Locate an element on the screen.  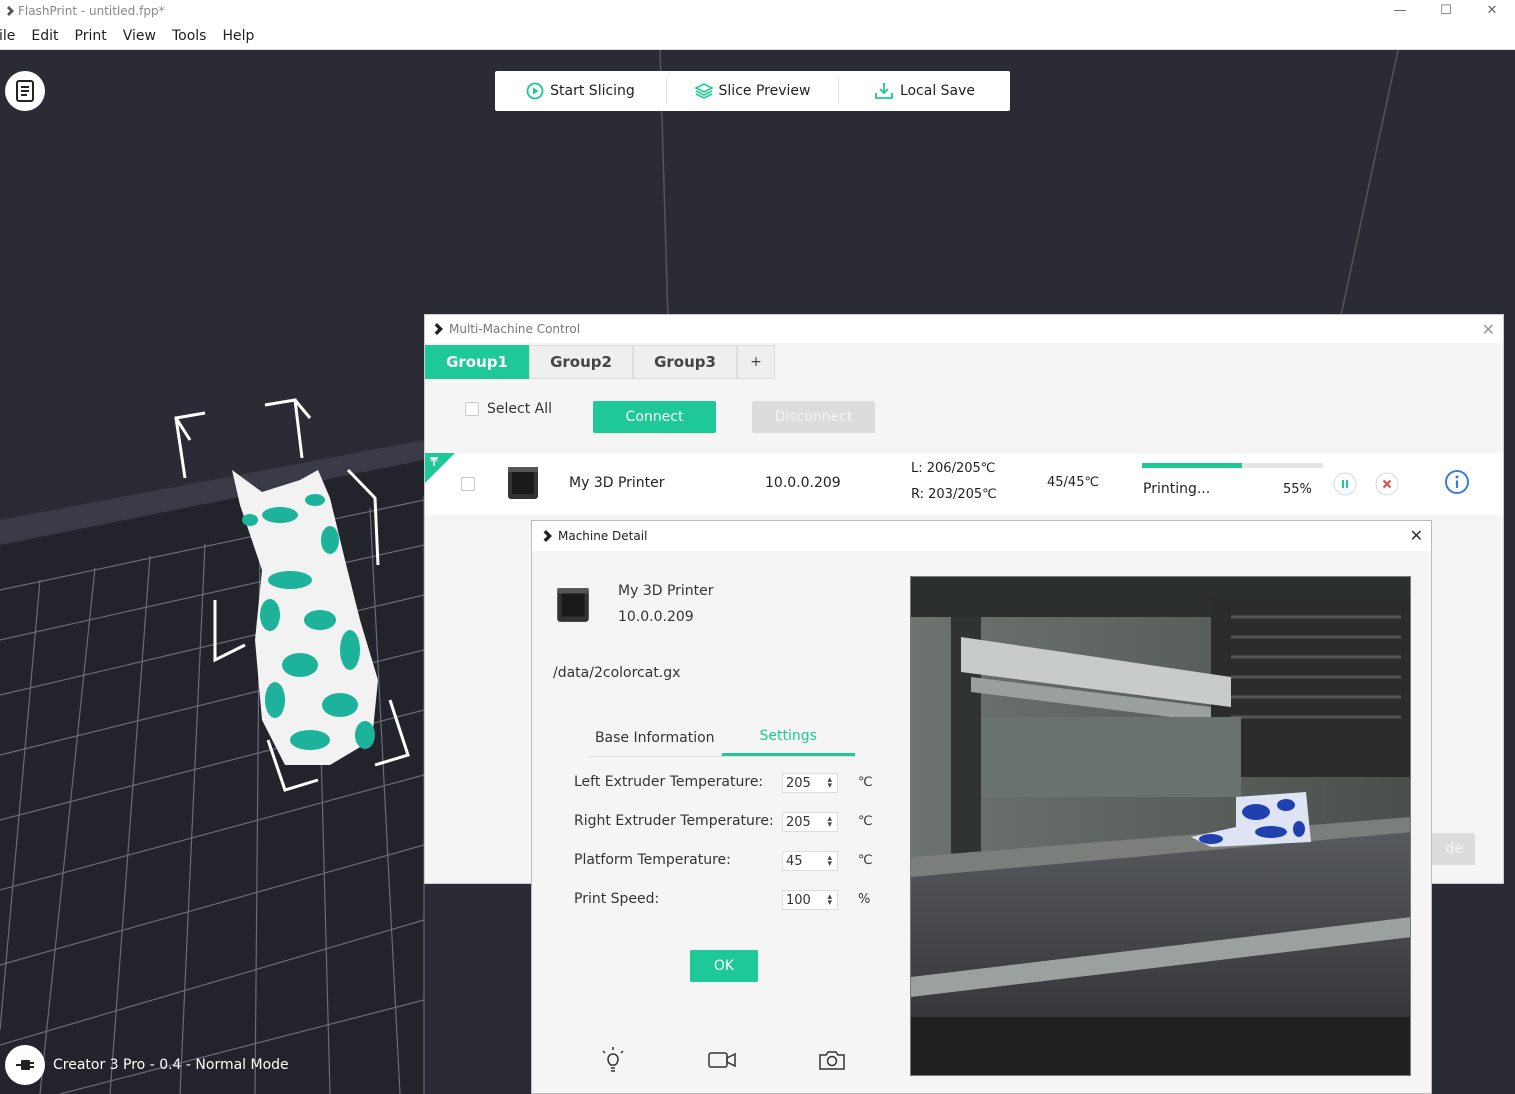
slicing-toolbar: Start Slicing Slice Preview Local Save is located at coordinates (752, 91).